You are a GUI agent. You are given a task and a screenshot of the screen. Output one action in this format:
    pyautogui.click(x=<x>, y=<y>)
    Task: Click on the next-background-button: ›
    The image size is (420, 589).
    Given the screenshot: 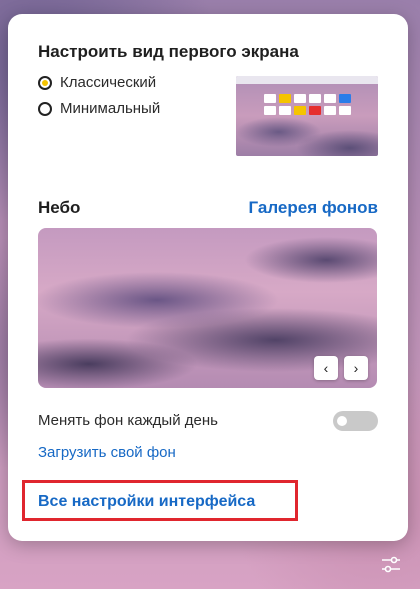 What is the action you would take?
    pyautogui.click(x=356, y=368)
    